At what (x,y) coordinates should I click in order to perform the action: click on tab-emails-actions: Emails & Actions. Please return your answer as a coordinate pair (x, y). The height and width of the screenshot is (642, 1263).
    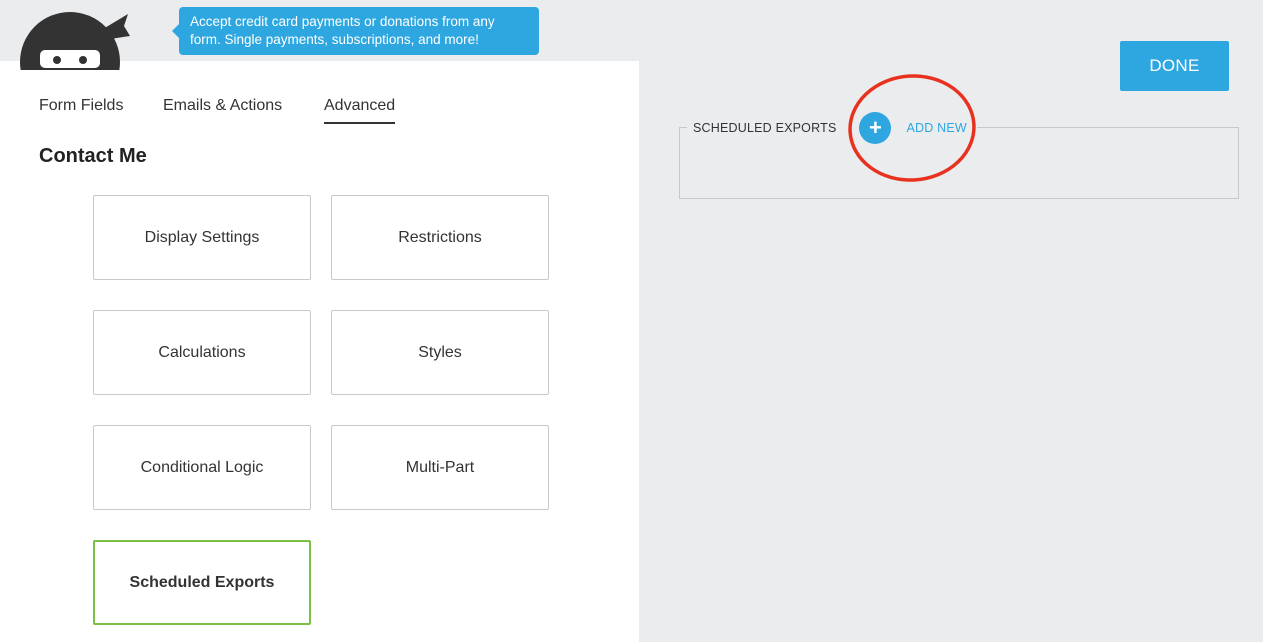
    Looking at the image, I should click on (222, 109).